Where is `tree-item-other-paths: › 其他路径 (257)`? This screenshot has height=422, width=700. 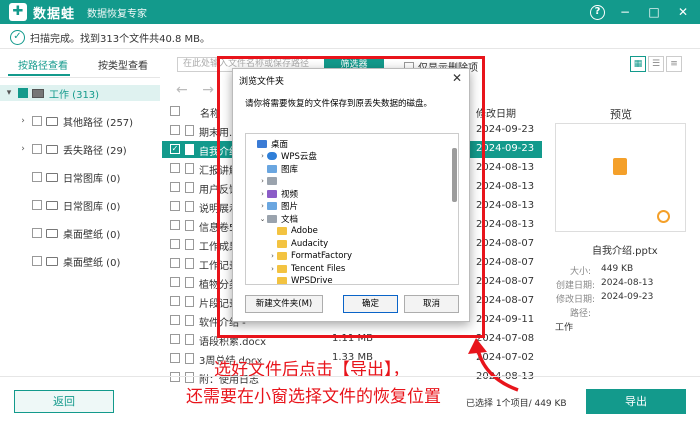
tree-item-other-paths: › 其他路径 (257) is located at coordinates (75, 121).